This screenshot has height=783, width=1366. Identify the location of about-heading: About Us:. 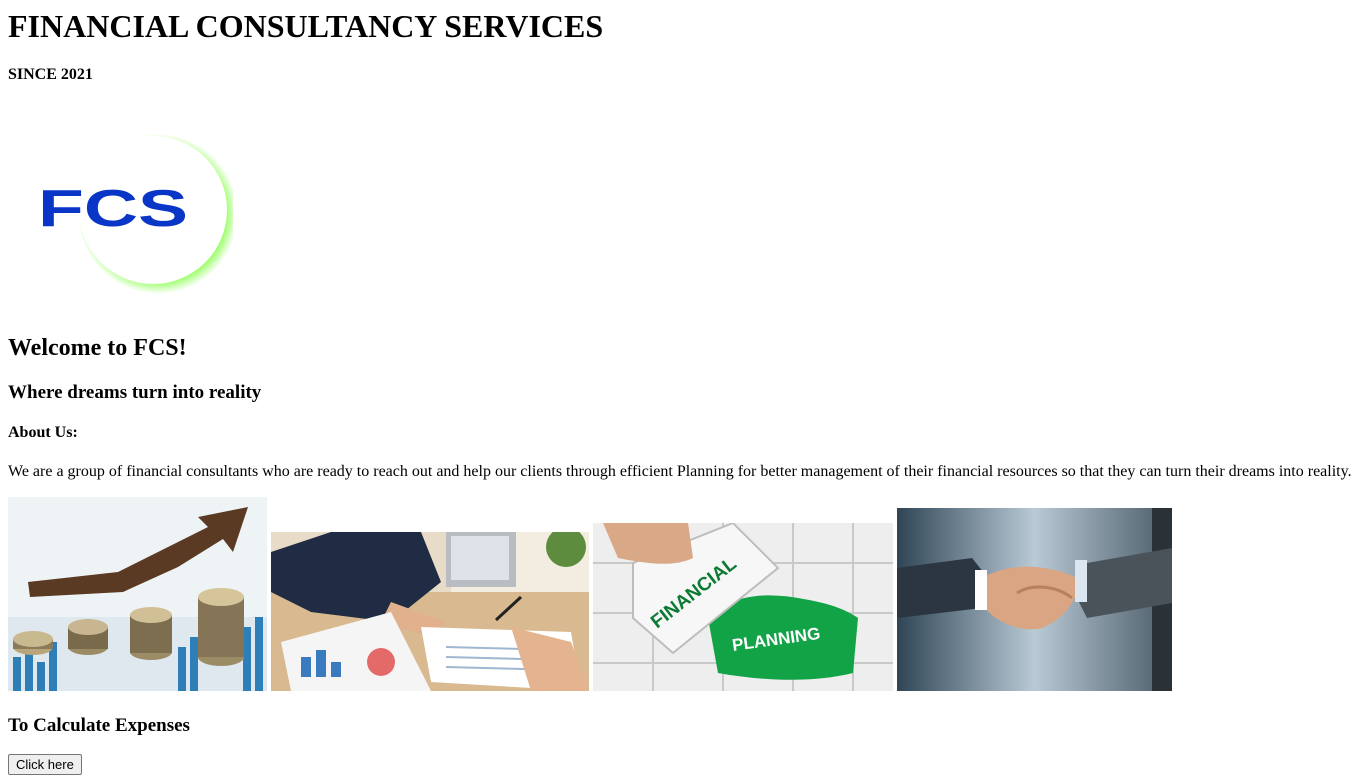
(43, 432).